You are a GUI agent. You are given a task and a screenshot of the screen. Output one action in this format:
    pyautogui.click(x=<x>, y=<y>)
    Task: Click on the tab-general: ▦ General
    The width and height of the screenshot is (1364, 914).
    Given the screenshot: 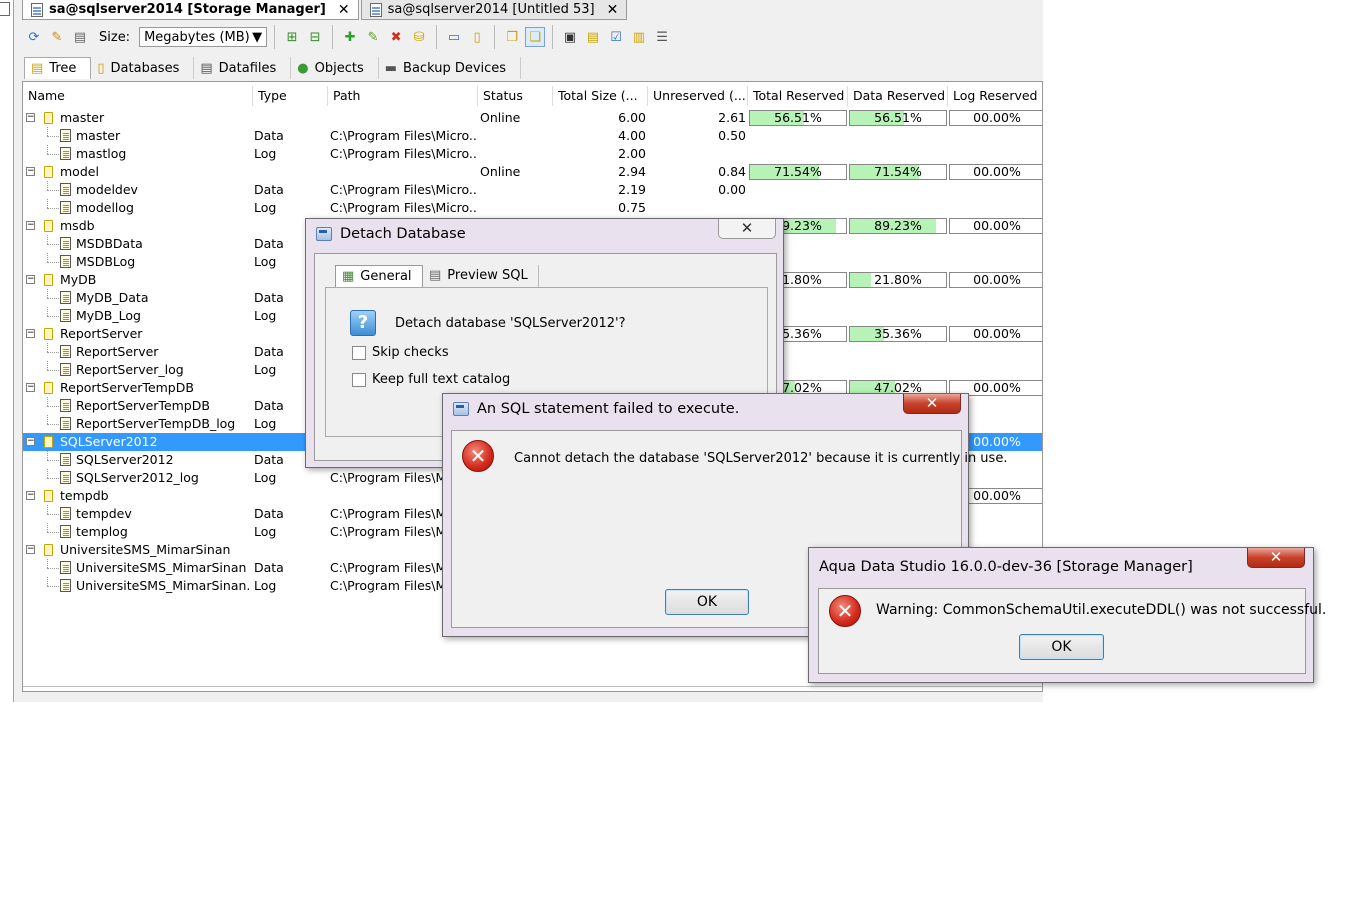 What is the action you would take?
    pyautogui.click(x=379, y=276)
    